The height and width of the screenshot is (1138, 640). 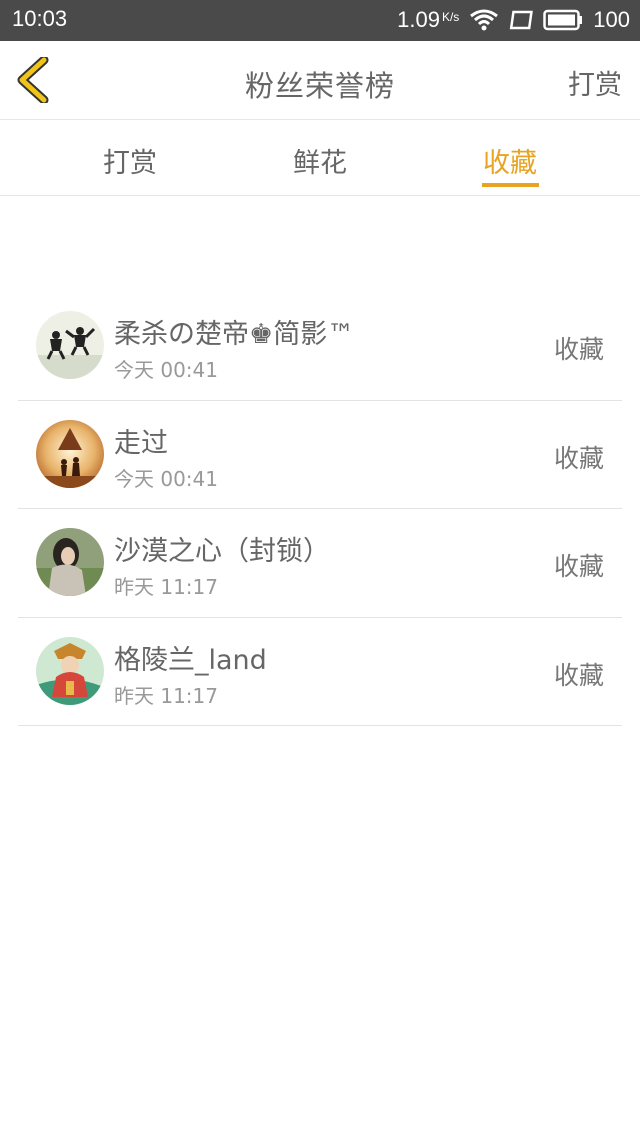 I want to click on reward-button: 打赏, so click(x=595, y=82).